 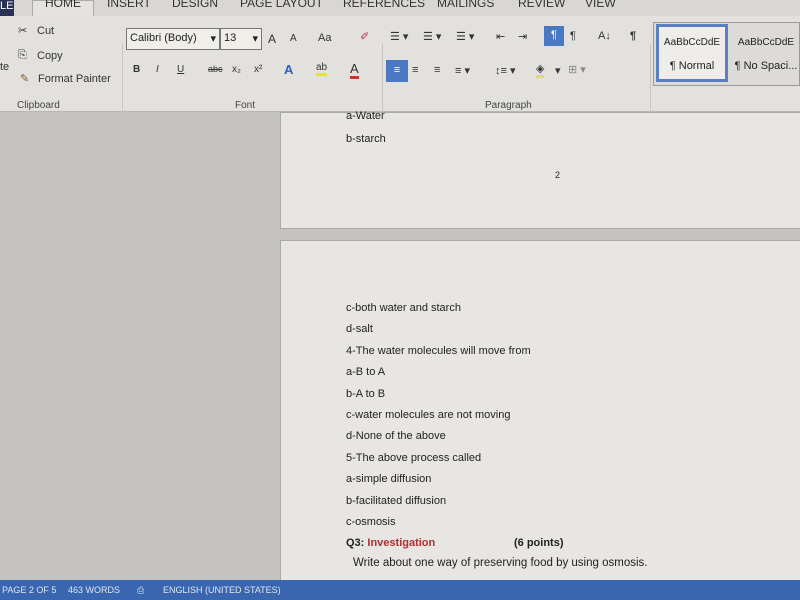 What do you see at coordinates (414, 457) in the screenshot?
I see `doc-line: 5-The above process called` at bounding box center [414, 457].